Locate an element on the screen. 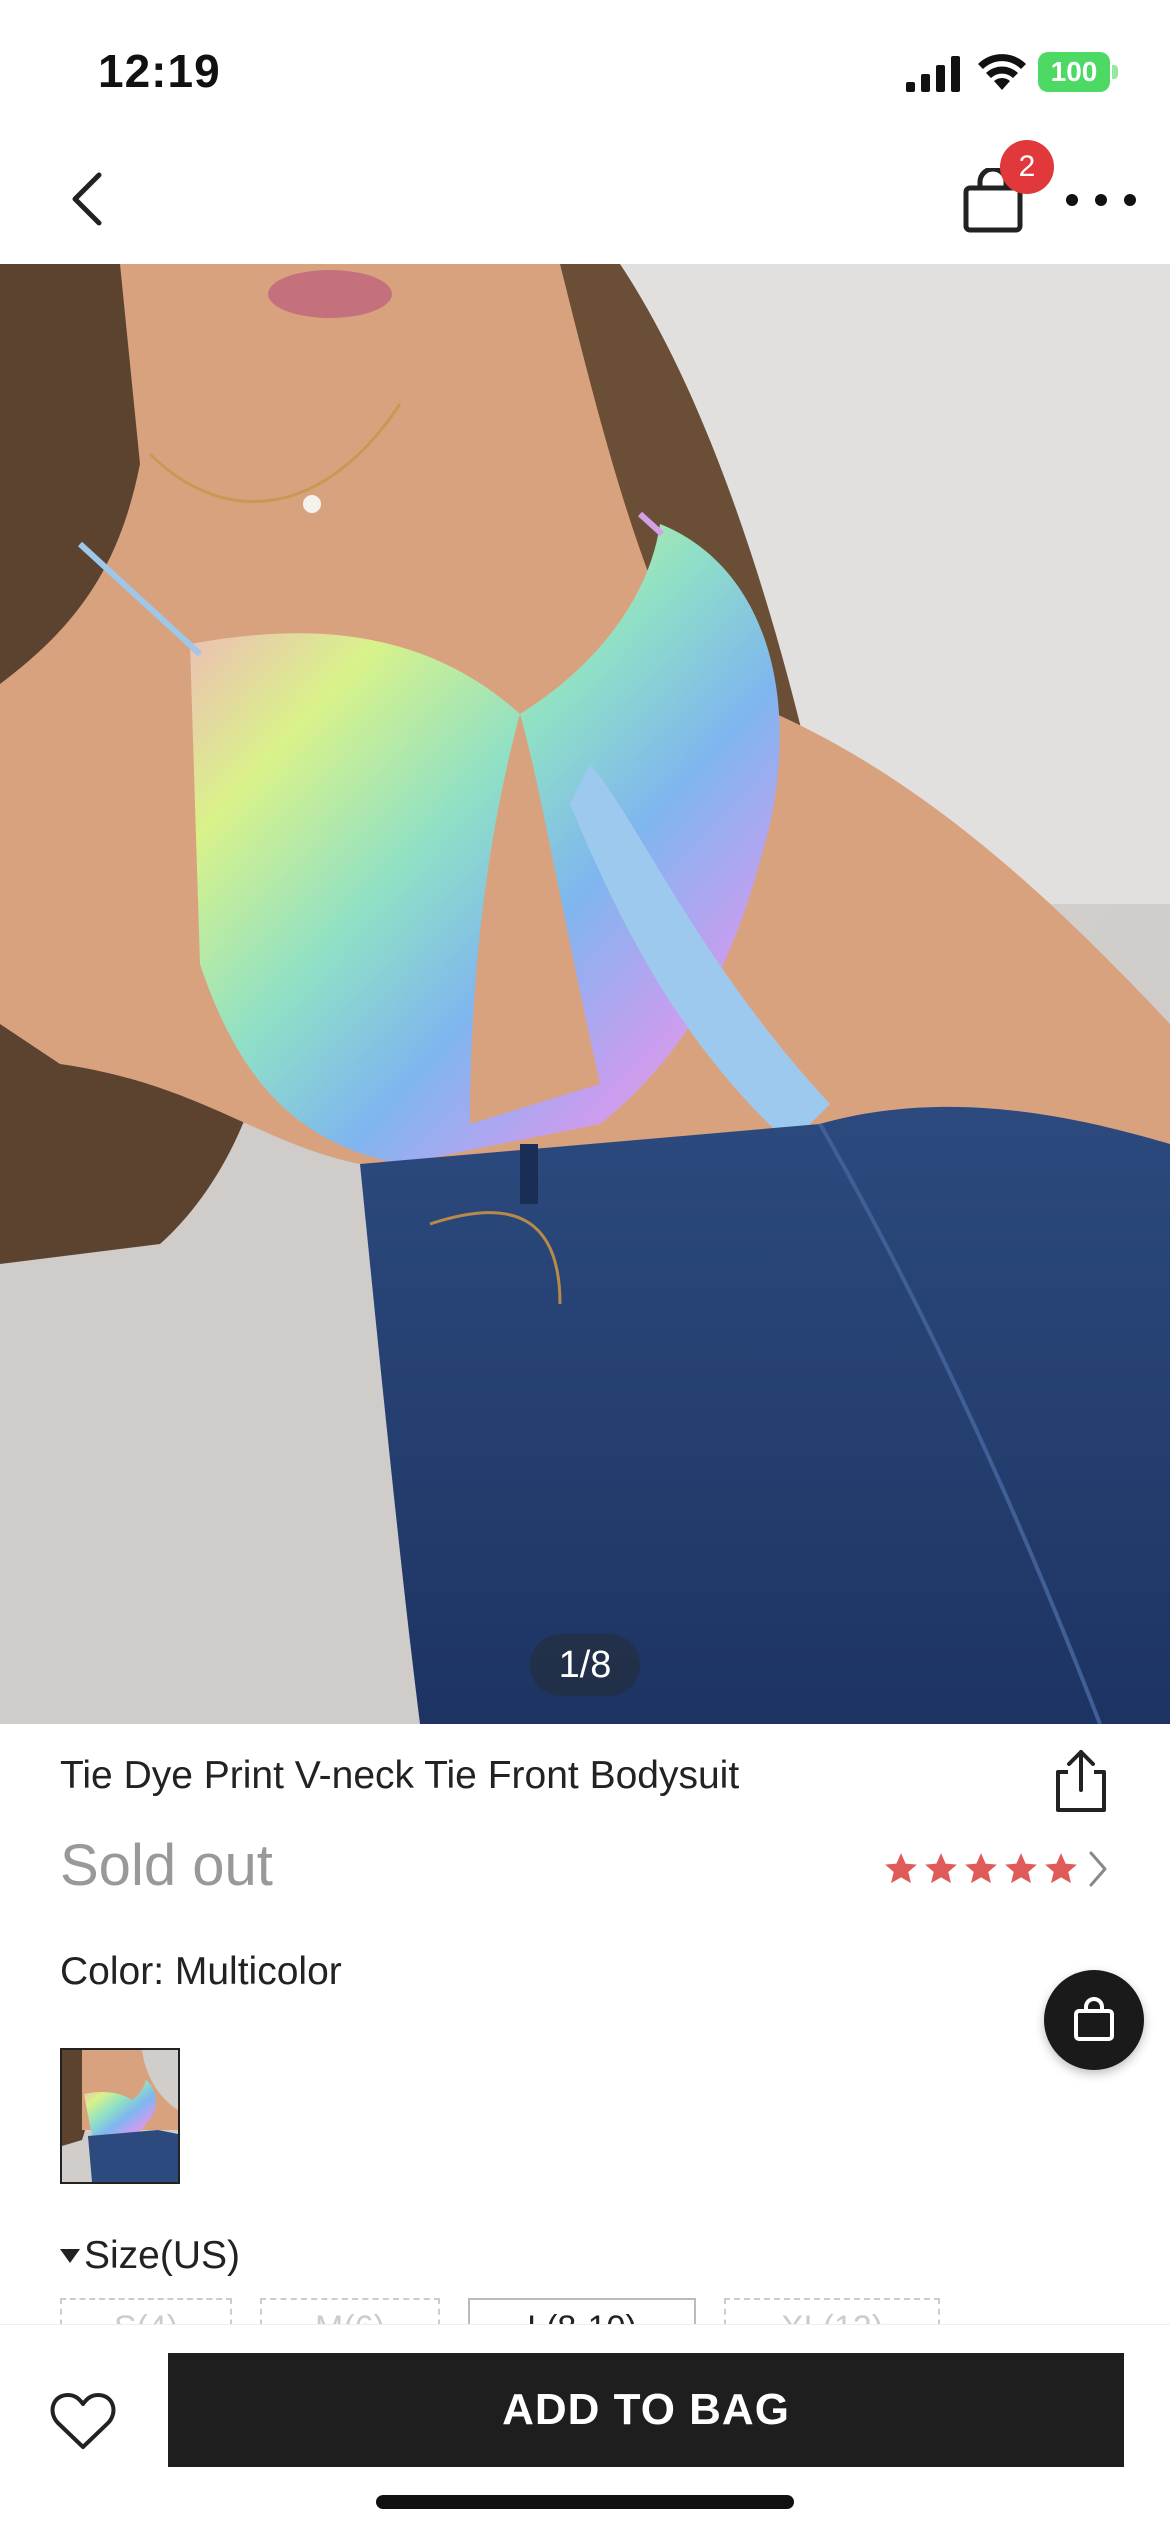  size-section-toggle: Size(US) is located at coordinates (150, 2256).